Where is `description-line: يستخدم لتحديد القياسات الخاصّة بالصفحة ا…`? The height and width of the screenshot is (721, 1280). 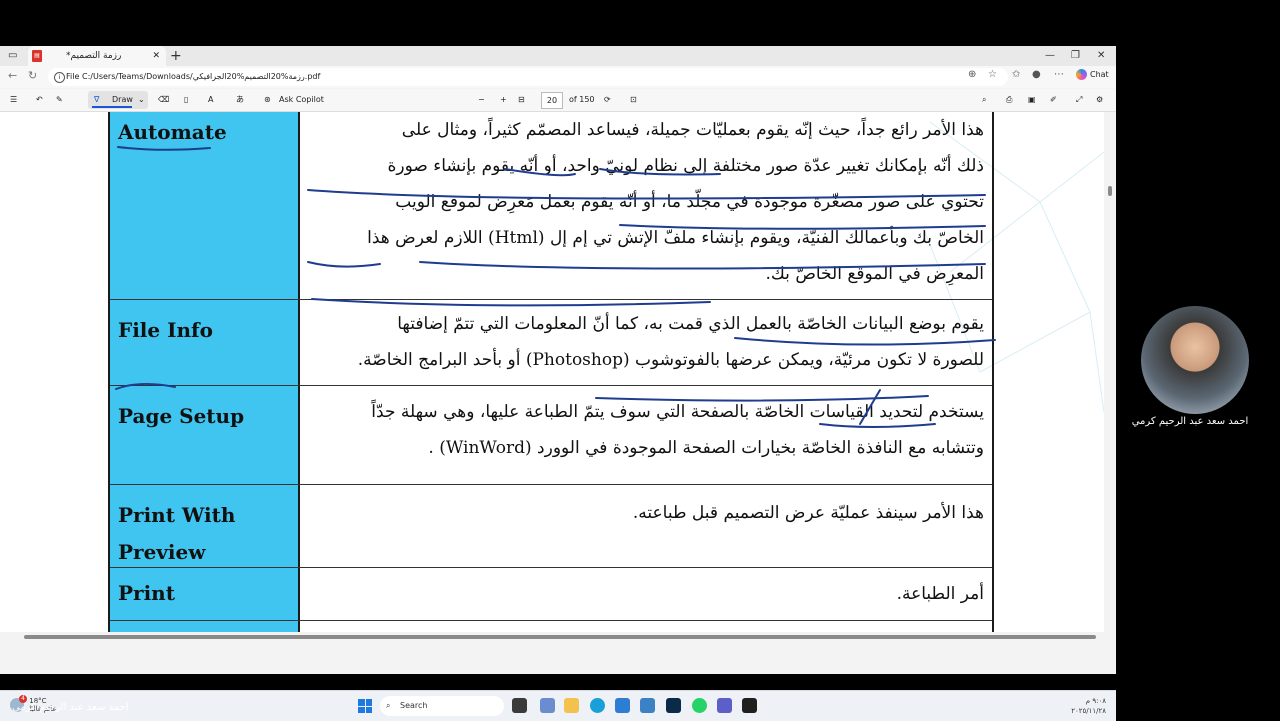
description-line: يستخدم لتحديد القياسات الخاصّة بالصفحة ا… is located at coordinates (677, 412).